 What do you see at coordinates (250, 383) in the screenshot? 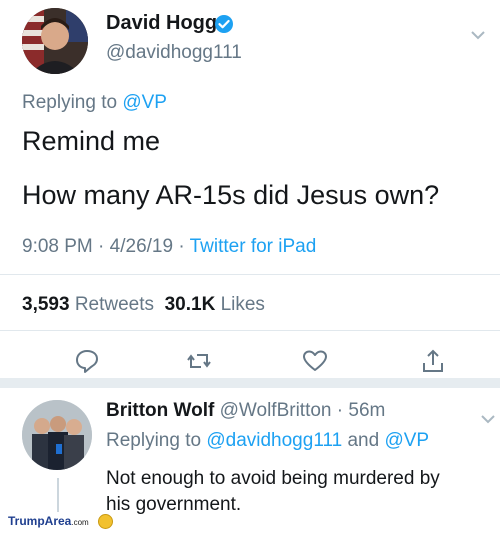
I see `section-separator` at bounding box center [250, 383].